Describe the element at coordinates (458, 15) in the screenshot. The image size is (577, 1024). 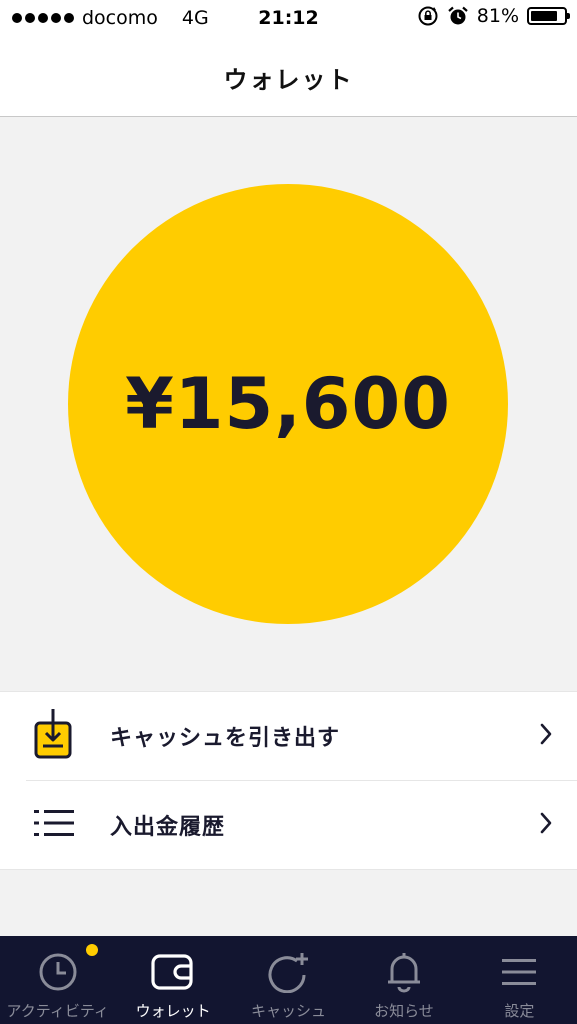
I see `alarm-icon` at that location.